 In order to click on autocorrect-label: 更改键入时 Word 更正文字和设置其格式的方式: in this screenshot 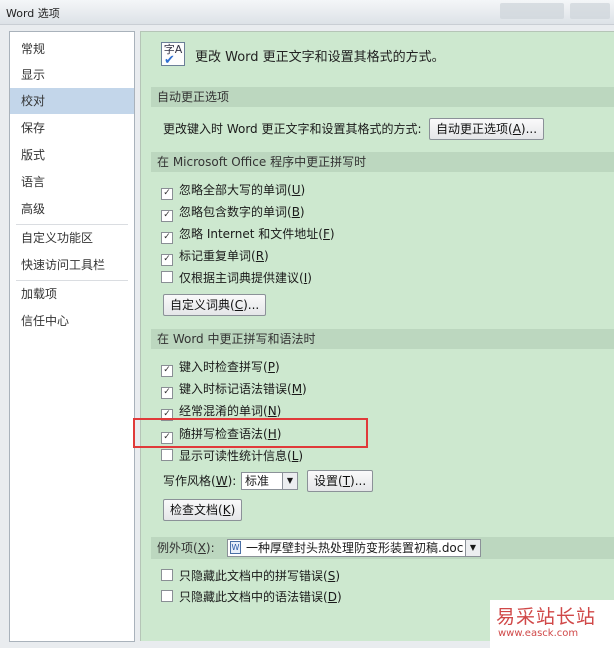, I will do `click(292, 129)`.